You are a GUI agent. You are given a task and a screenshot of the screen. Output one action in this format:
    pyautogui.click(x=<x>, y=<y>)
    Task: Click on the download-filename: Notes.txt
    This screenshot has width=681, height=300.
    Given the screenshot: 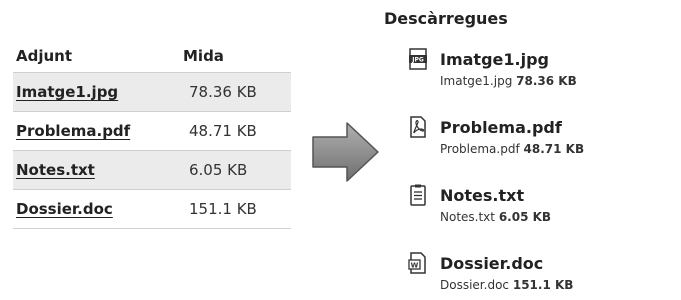 What is the action you would take?
    pyautogui.click(x=467, y=217)
    